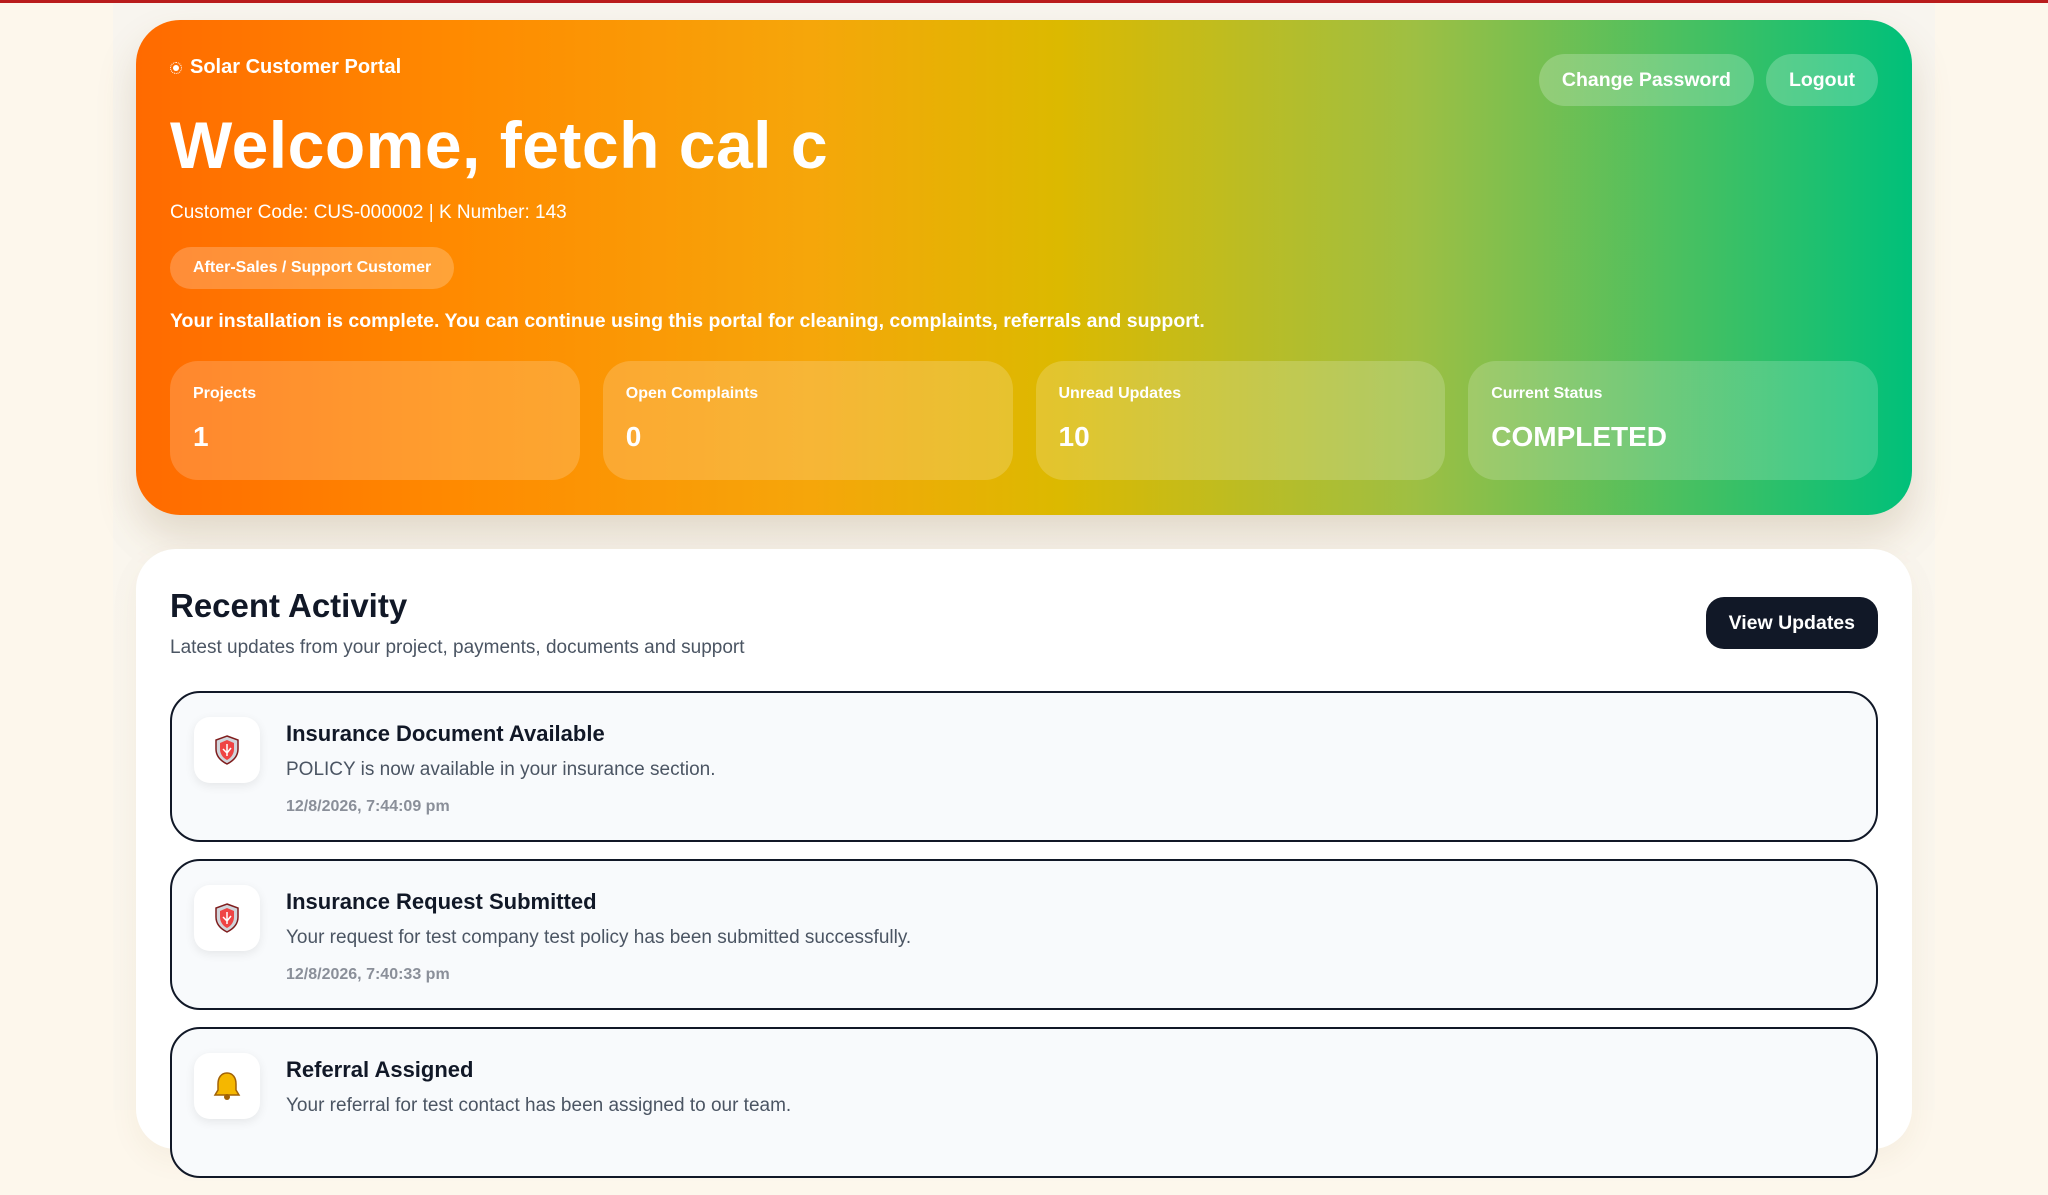 Image resolution: width=2048 pixels, height=1195 pixels. What do you see at coordinates (441, 901) in the screenshot?
I see `activity-title: Insurance Request Submitted` at bounding box center [441, 901].